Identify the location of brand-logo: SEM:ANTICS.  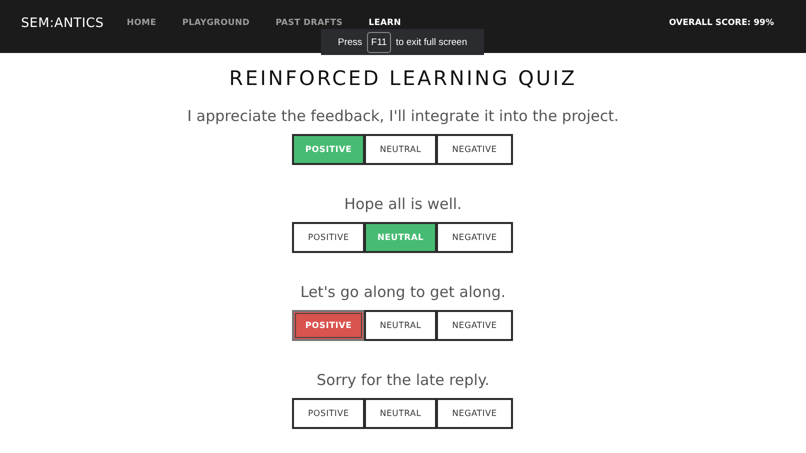
(62, 23).